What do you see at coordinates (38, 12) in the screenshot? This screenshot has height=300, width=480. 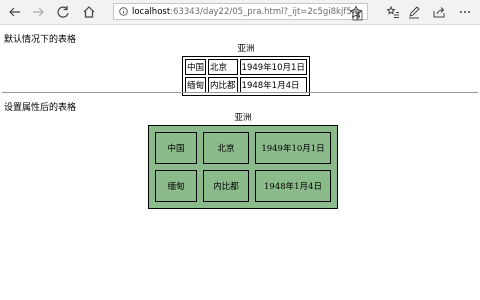 I see `forward-icon` at bounding box center [38, 12].